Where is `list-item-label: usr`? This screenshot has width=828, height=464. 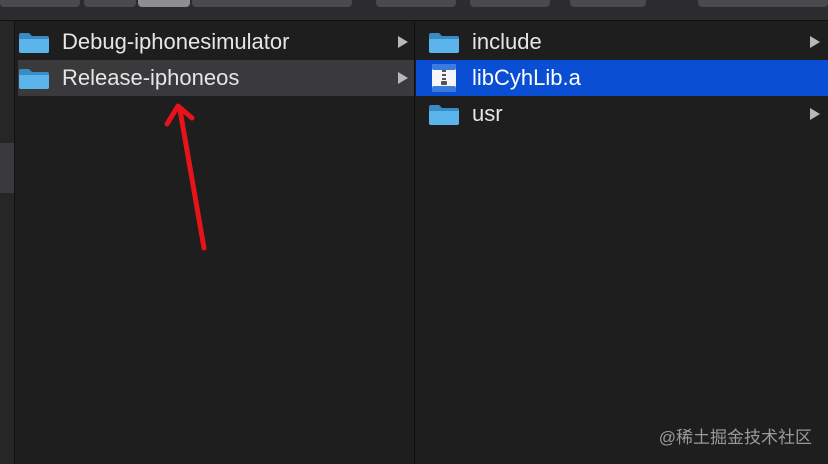 list-item-label: usr is located at coordinates (487, 113).